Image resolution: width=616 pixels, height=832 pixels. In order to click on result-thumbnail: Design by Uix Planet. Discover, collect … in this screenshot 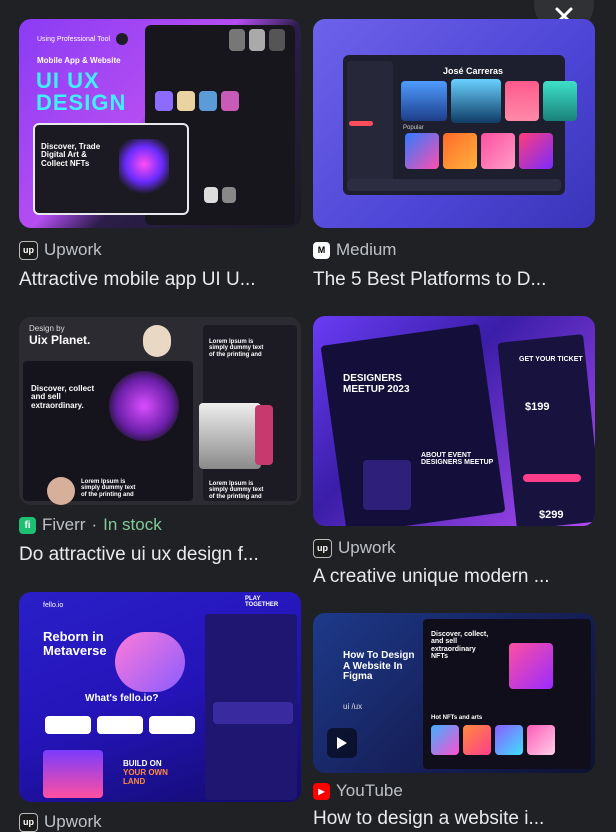, I will do `click(160, 411)`.